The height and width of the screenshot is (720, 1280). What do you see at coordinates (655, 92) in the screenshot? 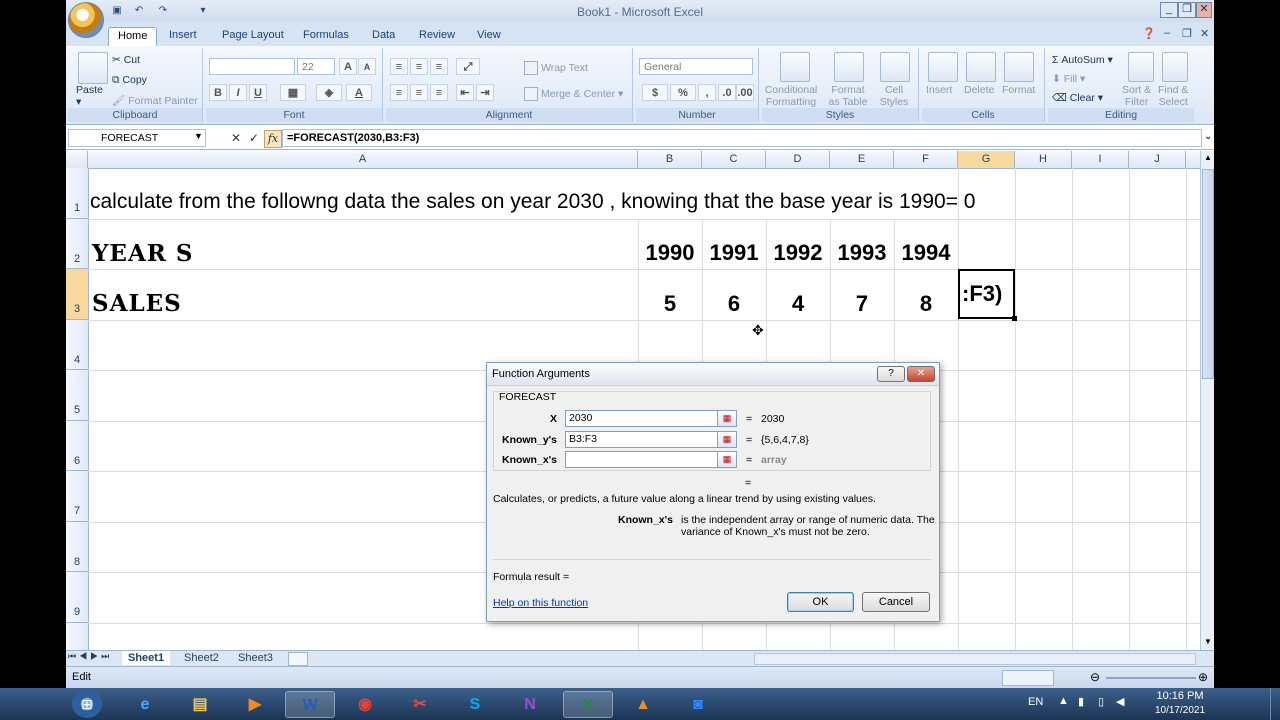
I see `currency-button: $` at bounding box center [655, 92].